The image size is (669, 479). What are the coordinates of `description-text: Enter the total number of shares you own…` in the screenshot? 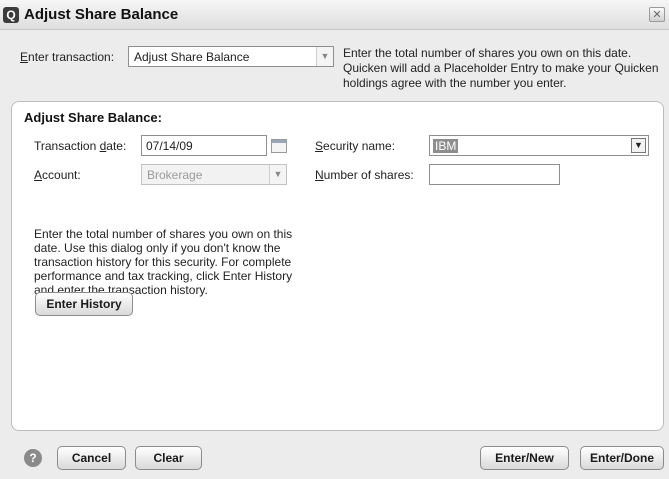 It's located at (163, 262).